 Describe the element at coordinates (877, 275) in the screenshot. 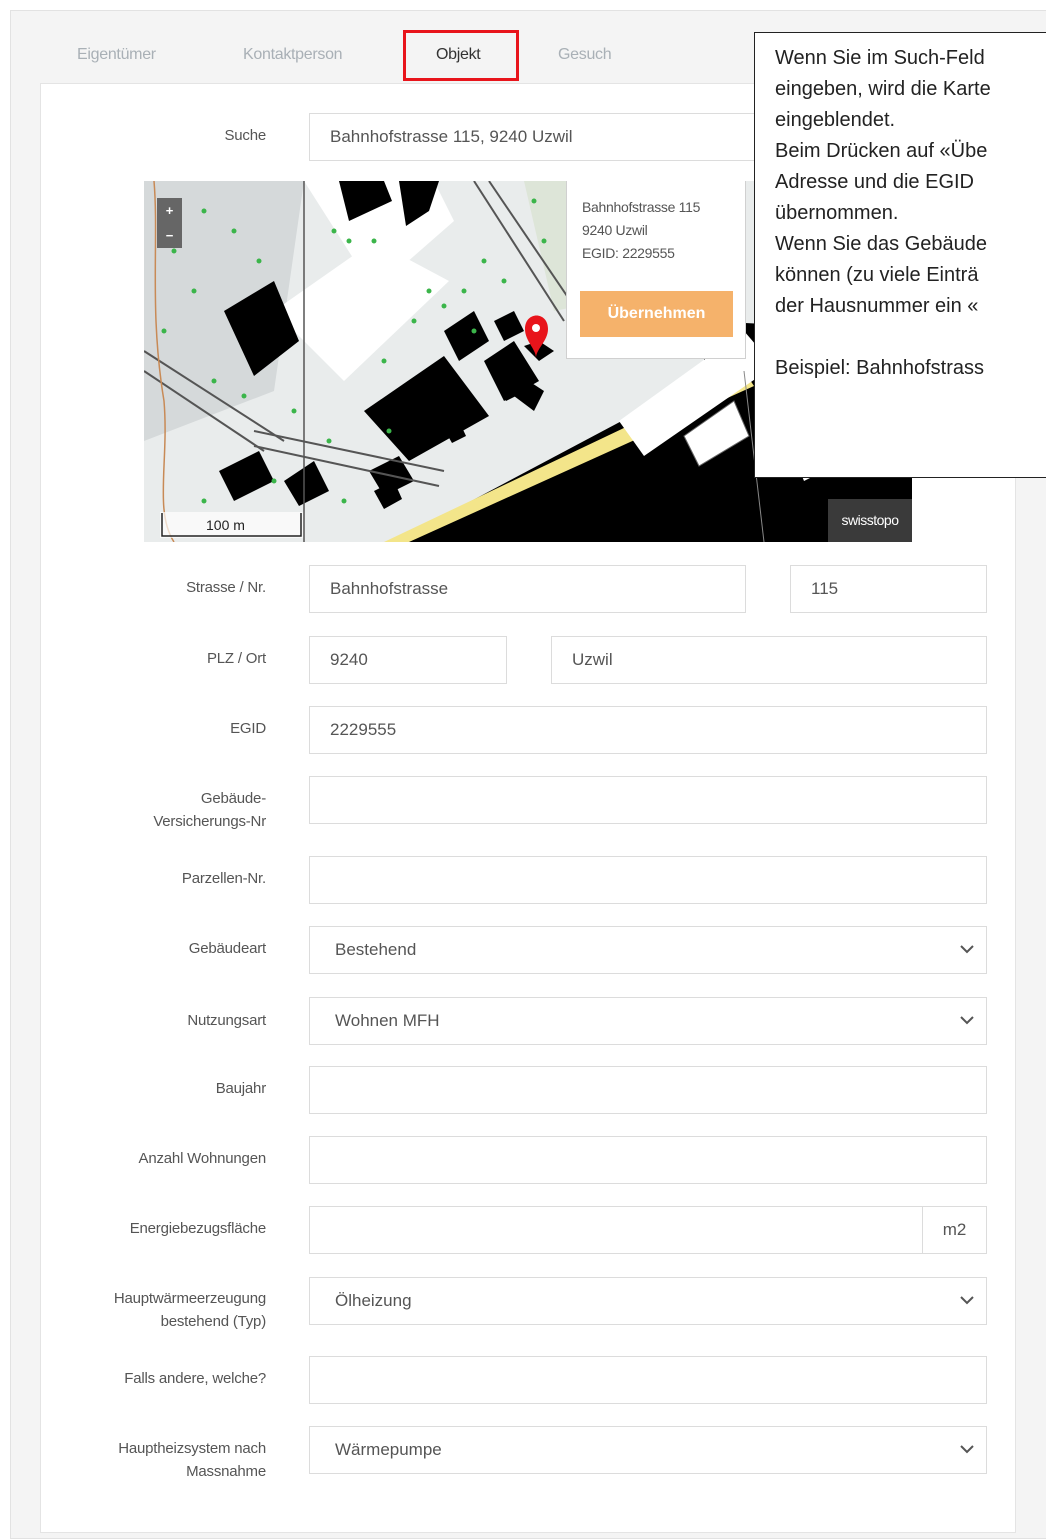

I see `callout-line: können (zu viele Einträ` at that location.